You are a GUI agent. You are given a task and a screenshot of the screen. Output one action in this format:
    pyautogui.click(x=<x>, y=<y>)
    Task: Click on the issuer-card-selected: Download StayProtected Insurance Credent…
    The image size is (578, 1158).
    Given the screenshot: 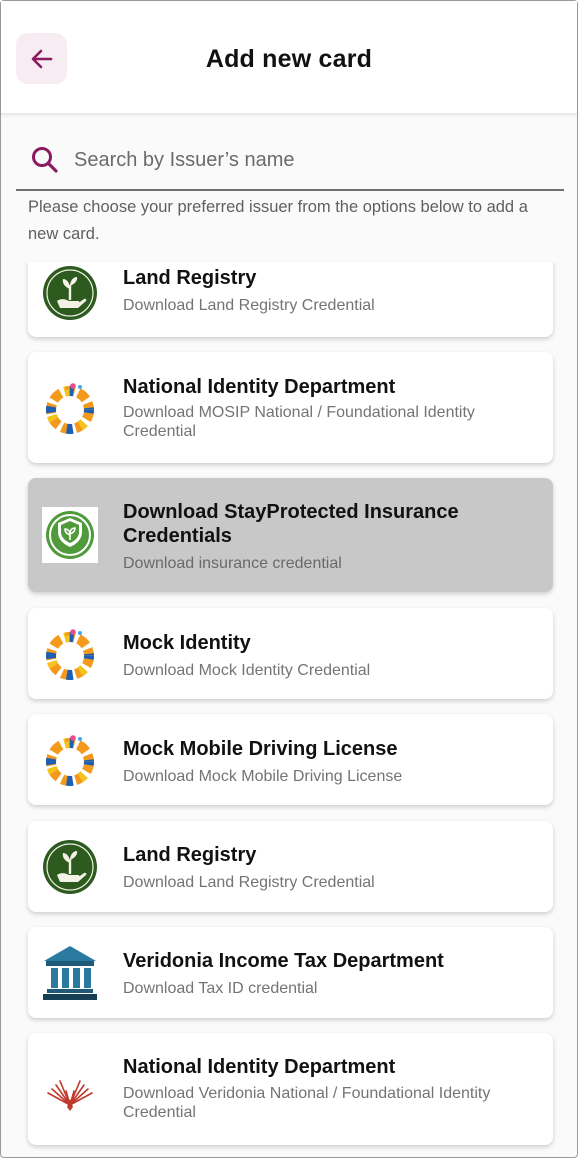 What is the action you would take?
    pyautogui.click(x=290, y=535)
    